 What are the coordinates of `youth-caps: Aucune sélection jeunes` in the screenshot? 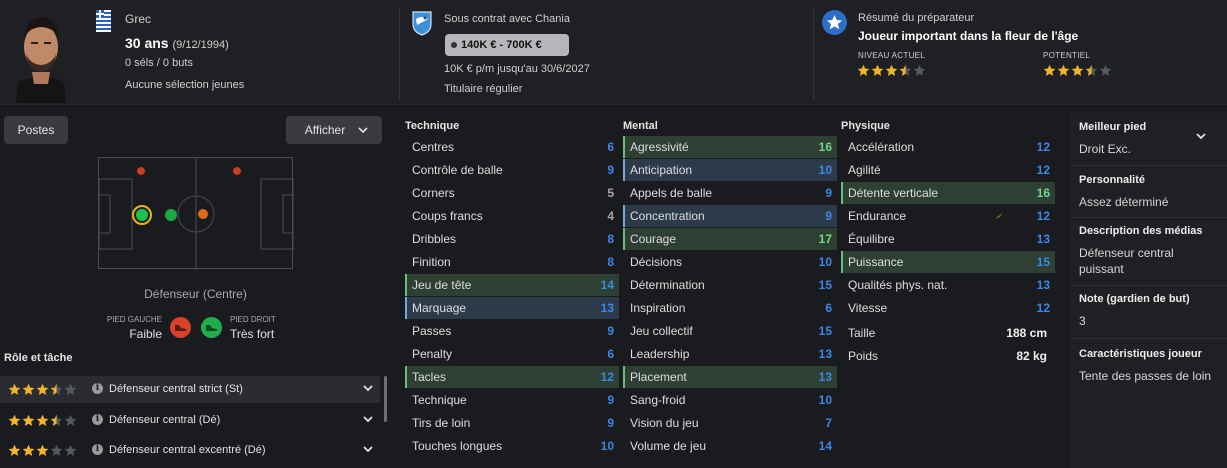 It's located at (185, 85).